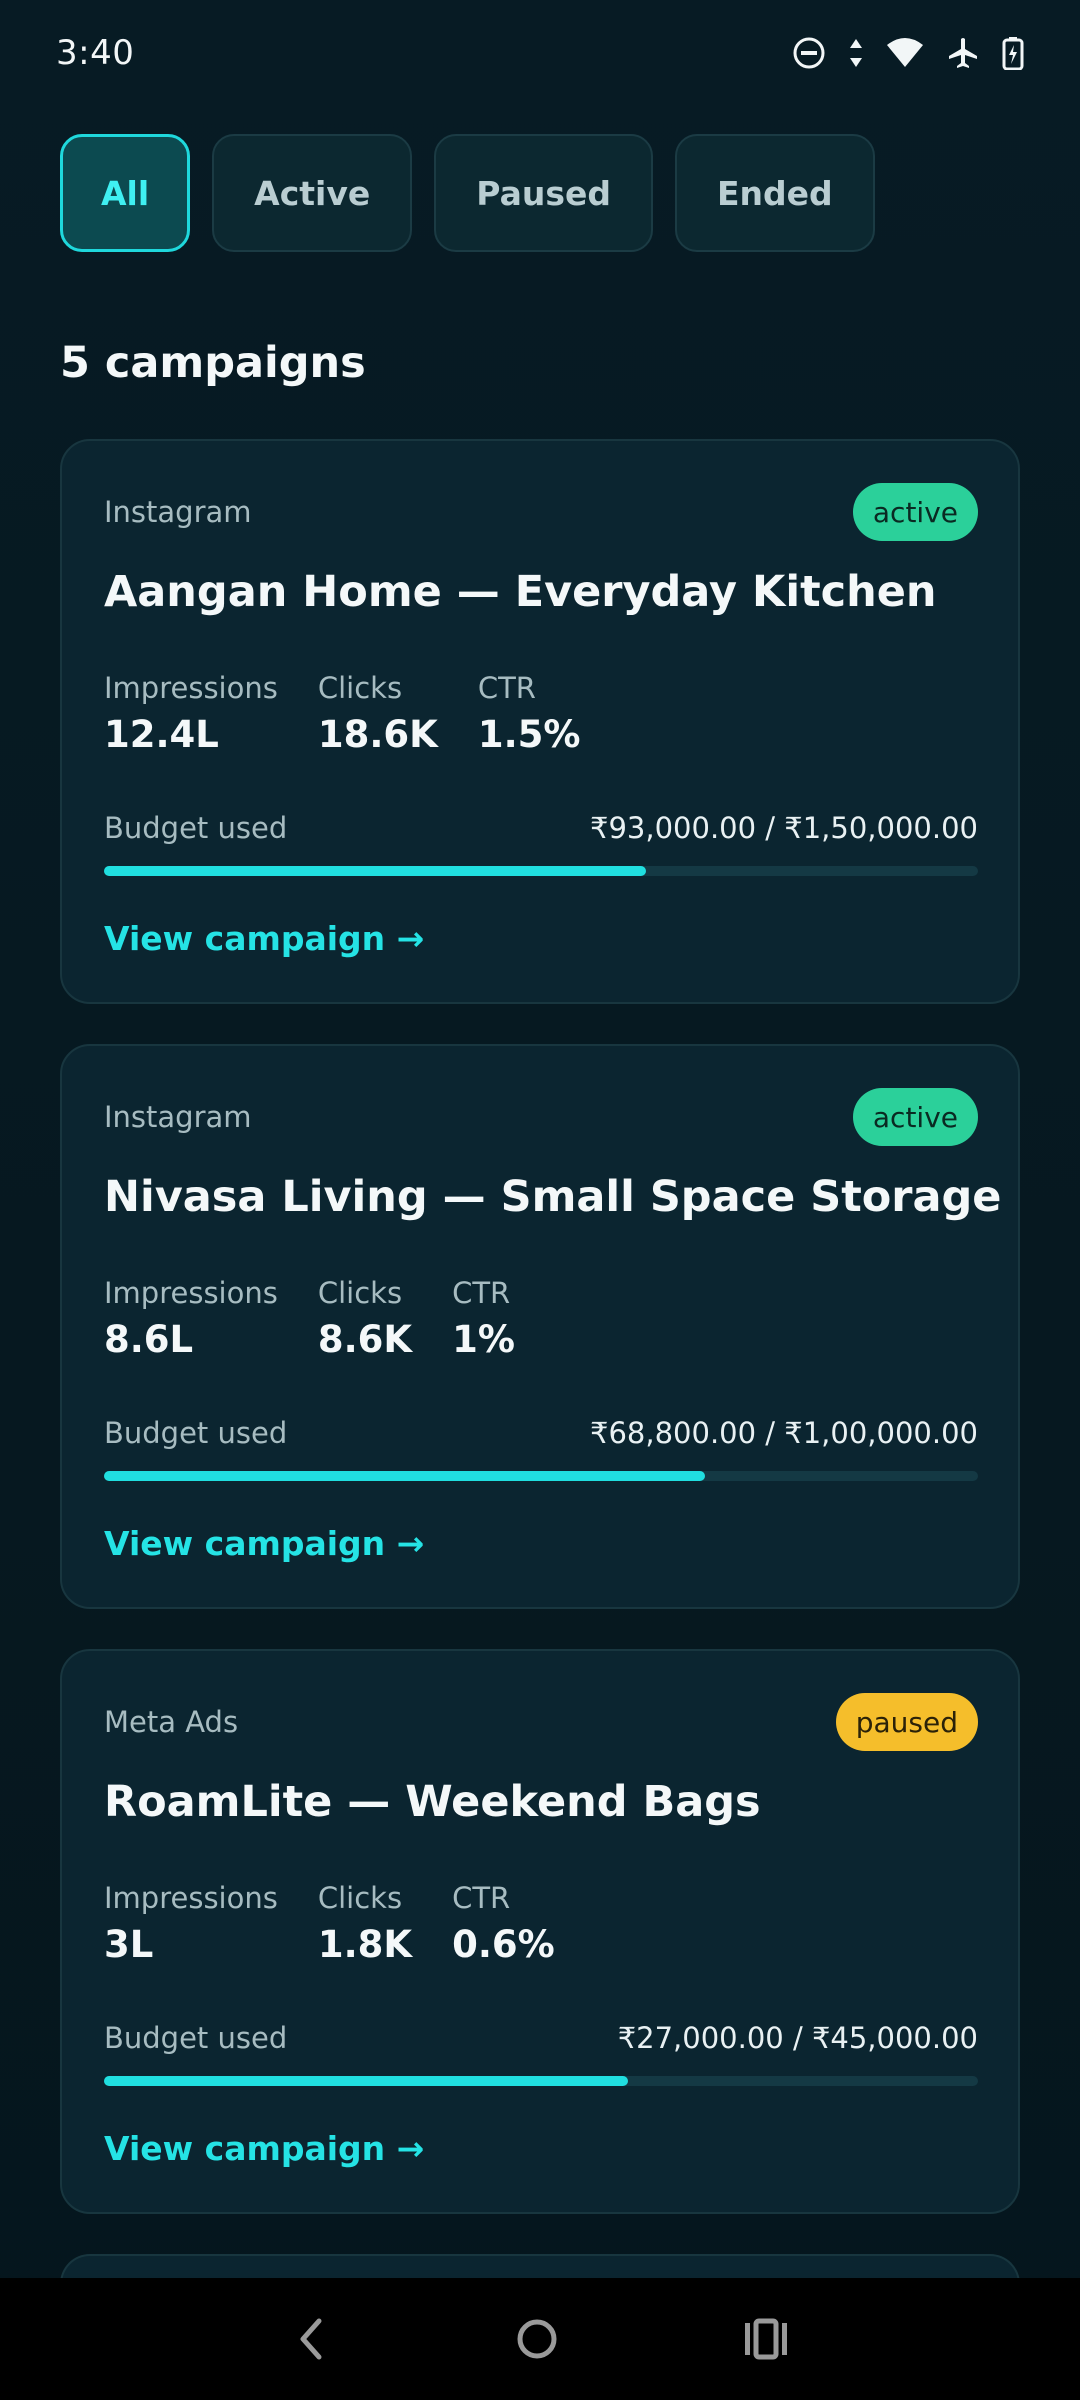 The image size is (1080, 2400). I want to click on clicks-value: 1.8K, so click(365, 1944).